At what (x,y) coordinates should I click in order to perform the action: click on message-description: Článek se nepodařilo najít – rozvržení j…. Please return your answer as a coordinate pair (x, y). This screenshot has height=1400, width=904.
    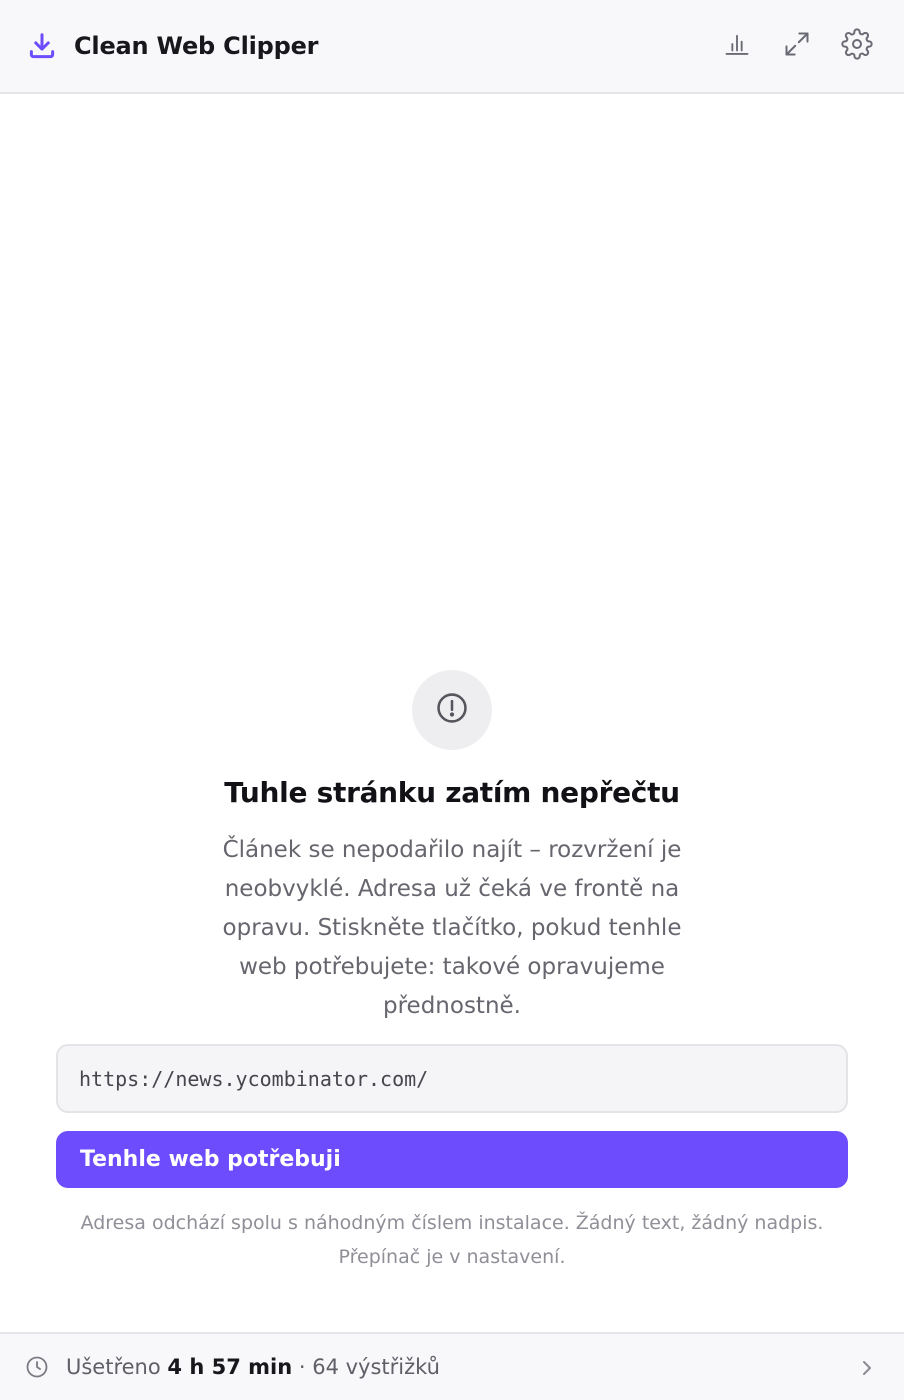
    Looking at the image, I should click on (452, 928).